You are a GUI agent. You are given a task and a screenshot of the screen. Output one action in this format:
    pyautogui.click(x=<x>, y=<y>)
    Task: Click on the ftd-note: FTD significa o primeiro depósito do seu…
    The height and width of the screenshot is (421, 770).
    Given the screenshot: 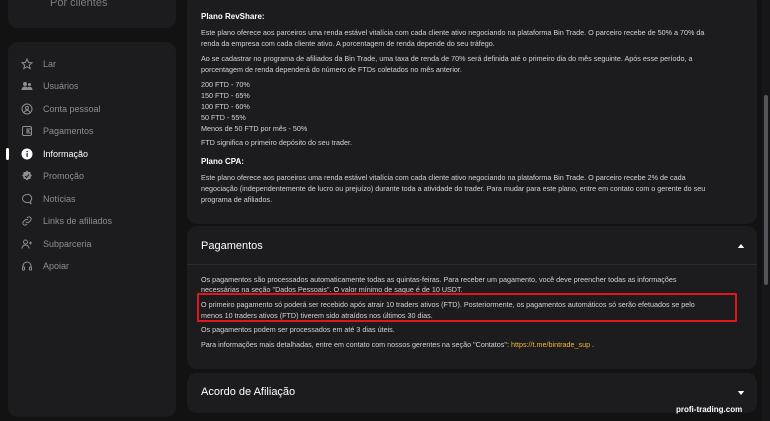 What is the action you would take?
    pyautogui.click(x=277, y=142)
    